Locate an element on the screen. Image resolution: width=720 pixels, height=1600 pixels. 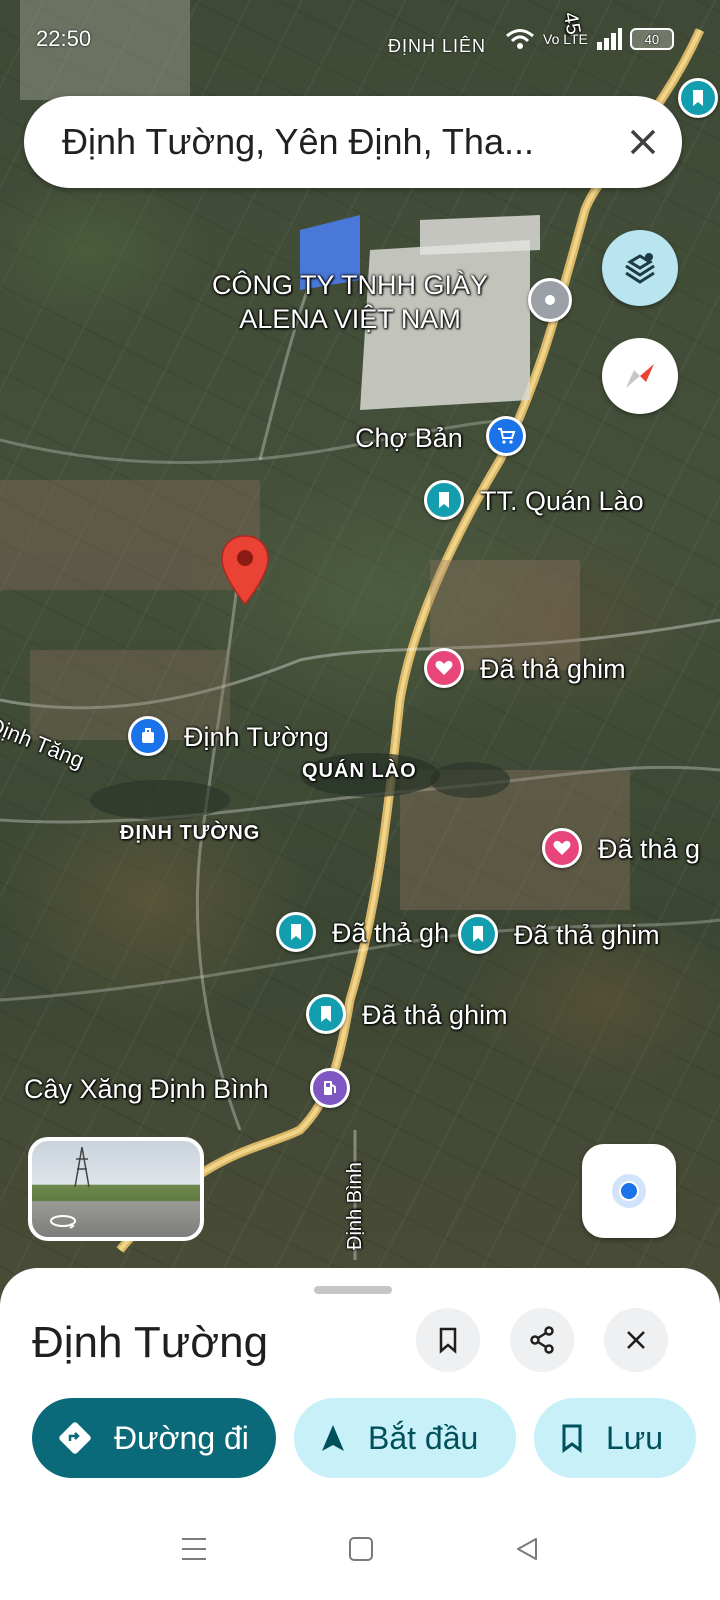
battery-icon: 40 is located at coordinates (651, 39).